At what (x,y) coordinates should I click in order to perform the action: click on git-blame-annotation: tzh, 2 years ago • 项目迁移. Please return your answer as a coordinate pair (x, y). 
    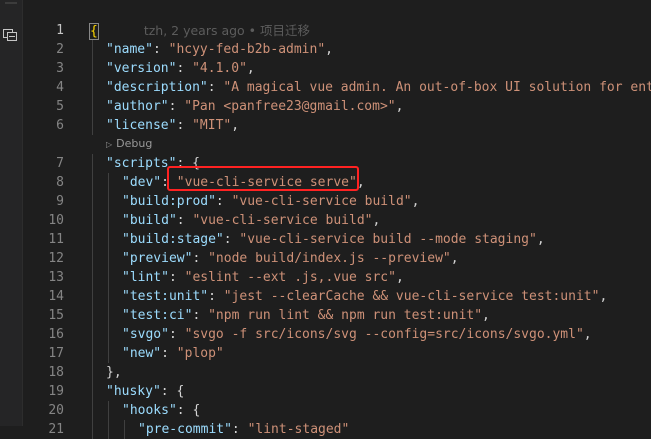
    Looking at the image, I should click on (227, 30).